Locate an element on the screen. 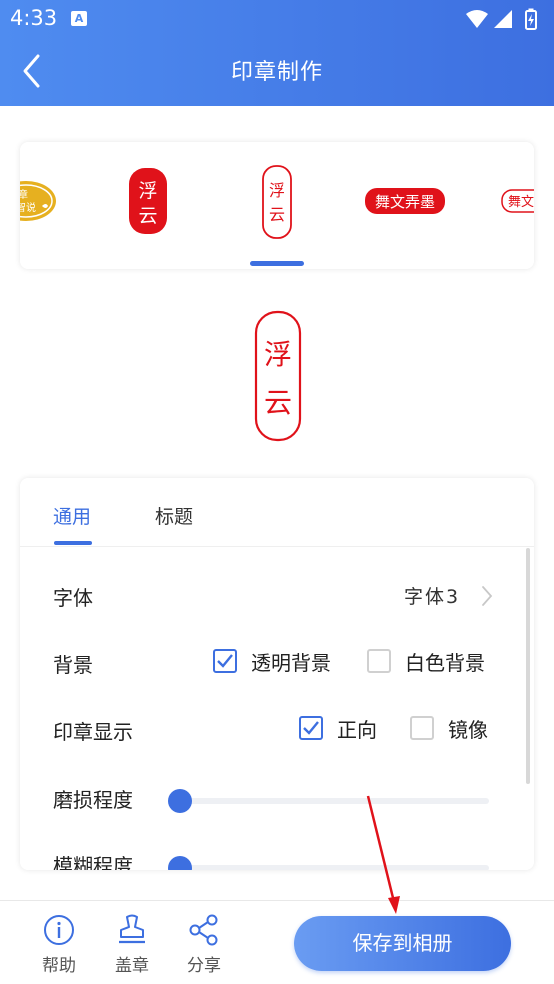  help-button: 帮助 is located at coordinates (59, 944).